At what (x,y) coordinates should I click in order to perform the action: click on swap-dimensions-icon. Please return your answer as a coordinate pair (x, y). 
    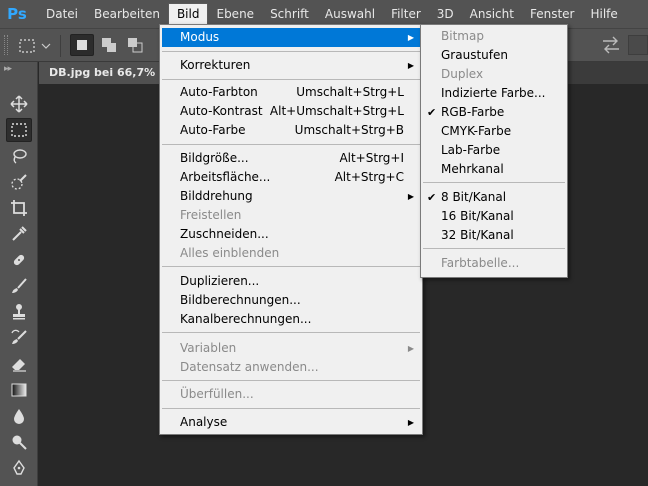
    Looking at the image, I should click on (611, 46).